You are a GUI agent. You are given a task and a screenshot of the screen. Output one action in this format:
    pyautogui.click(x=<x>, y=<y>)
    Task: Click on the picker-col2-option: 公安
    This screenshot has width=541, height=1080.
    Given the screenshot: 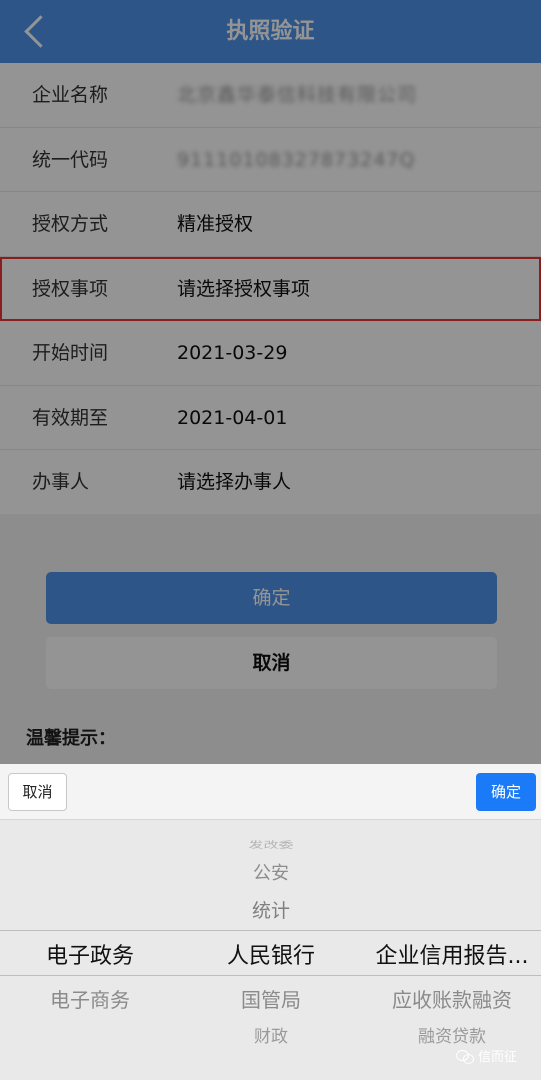 What is the action you would take?
    pyautogui.click(x=271, y=872)
    